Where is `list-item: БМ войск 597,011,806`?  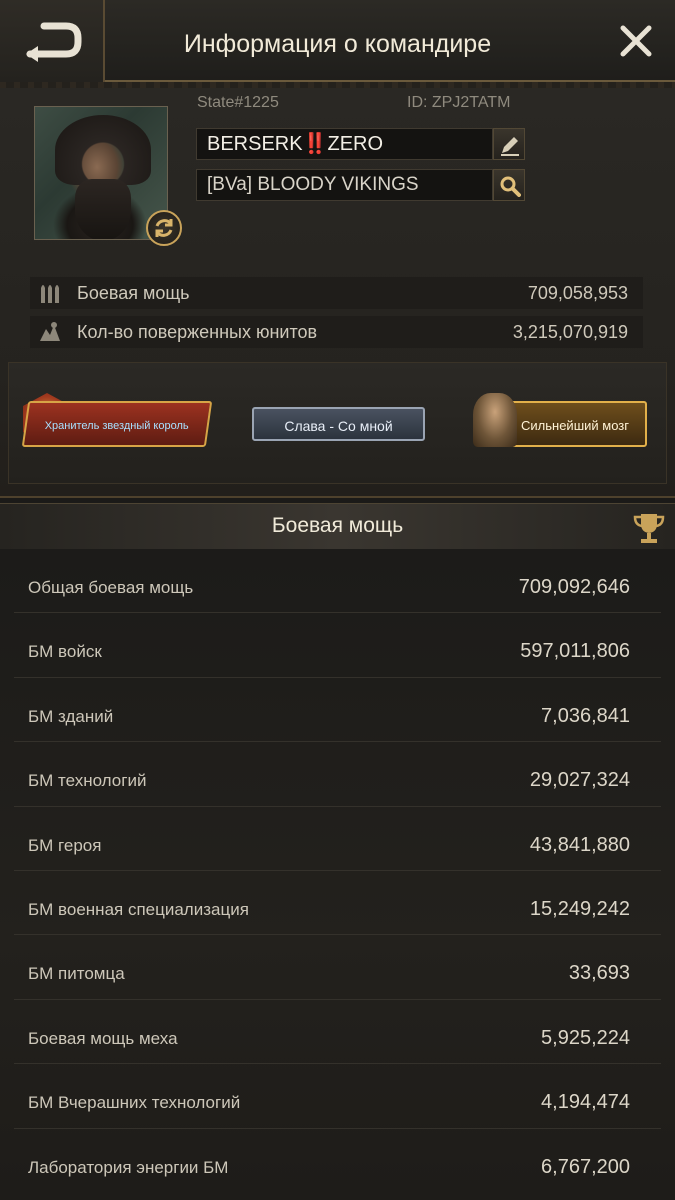 list-item: БМ войск 597,011,806 is located at coordinates (337, 645).